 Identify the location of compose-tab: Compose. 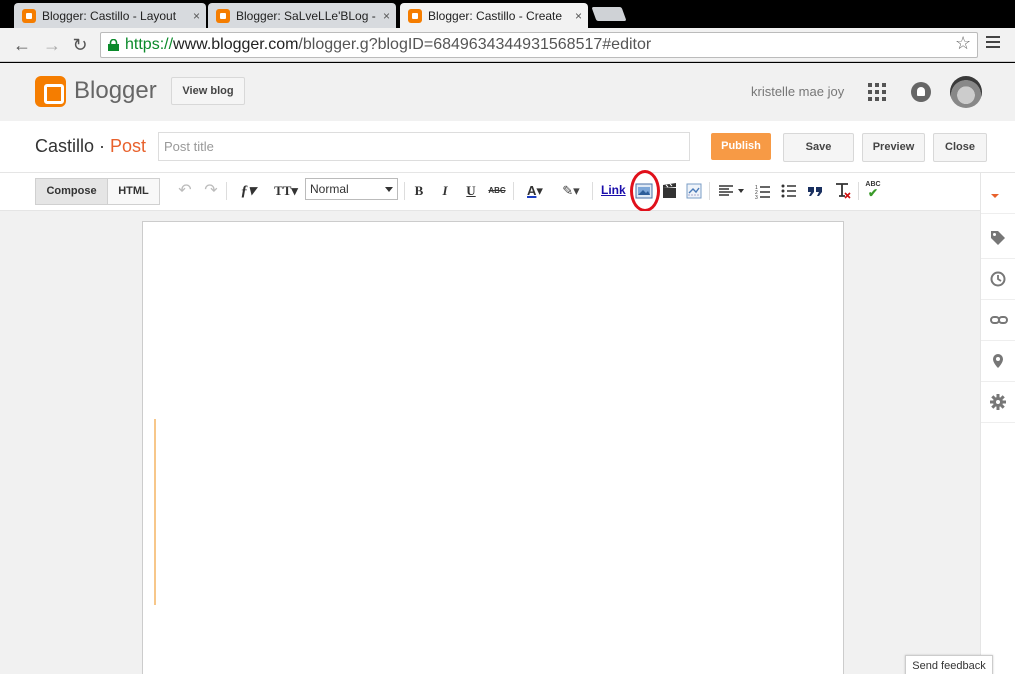
(71, 191).